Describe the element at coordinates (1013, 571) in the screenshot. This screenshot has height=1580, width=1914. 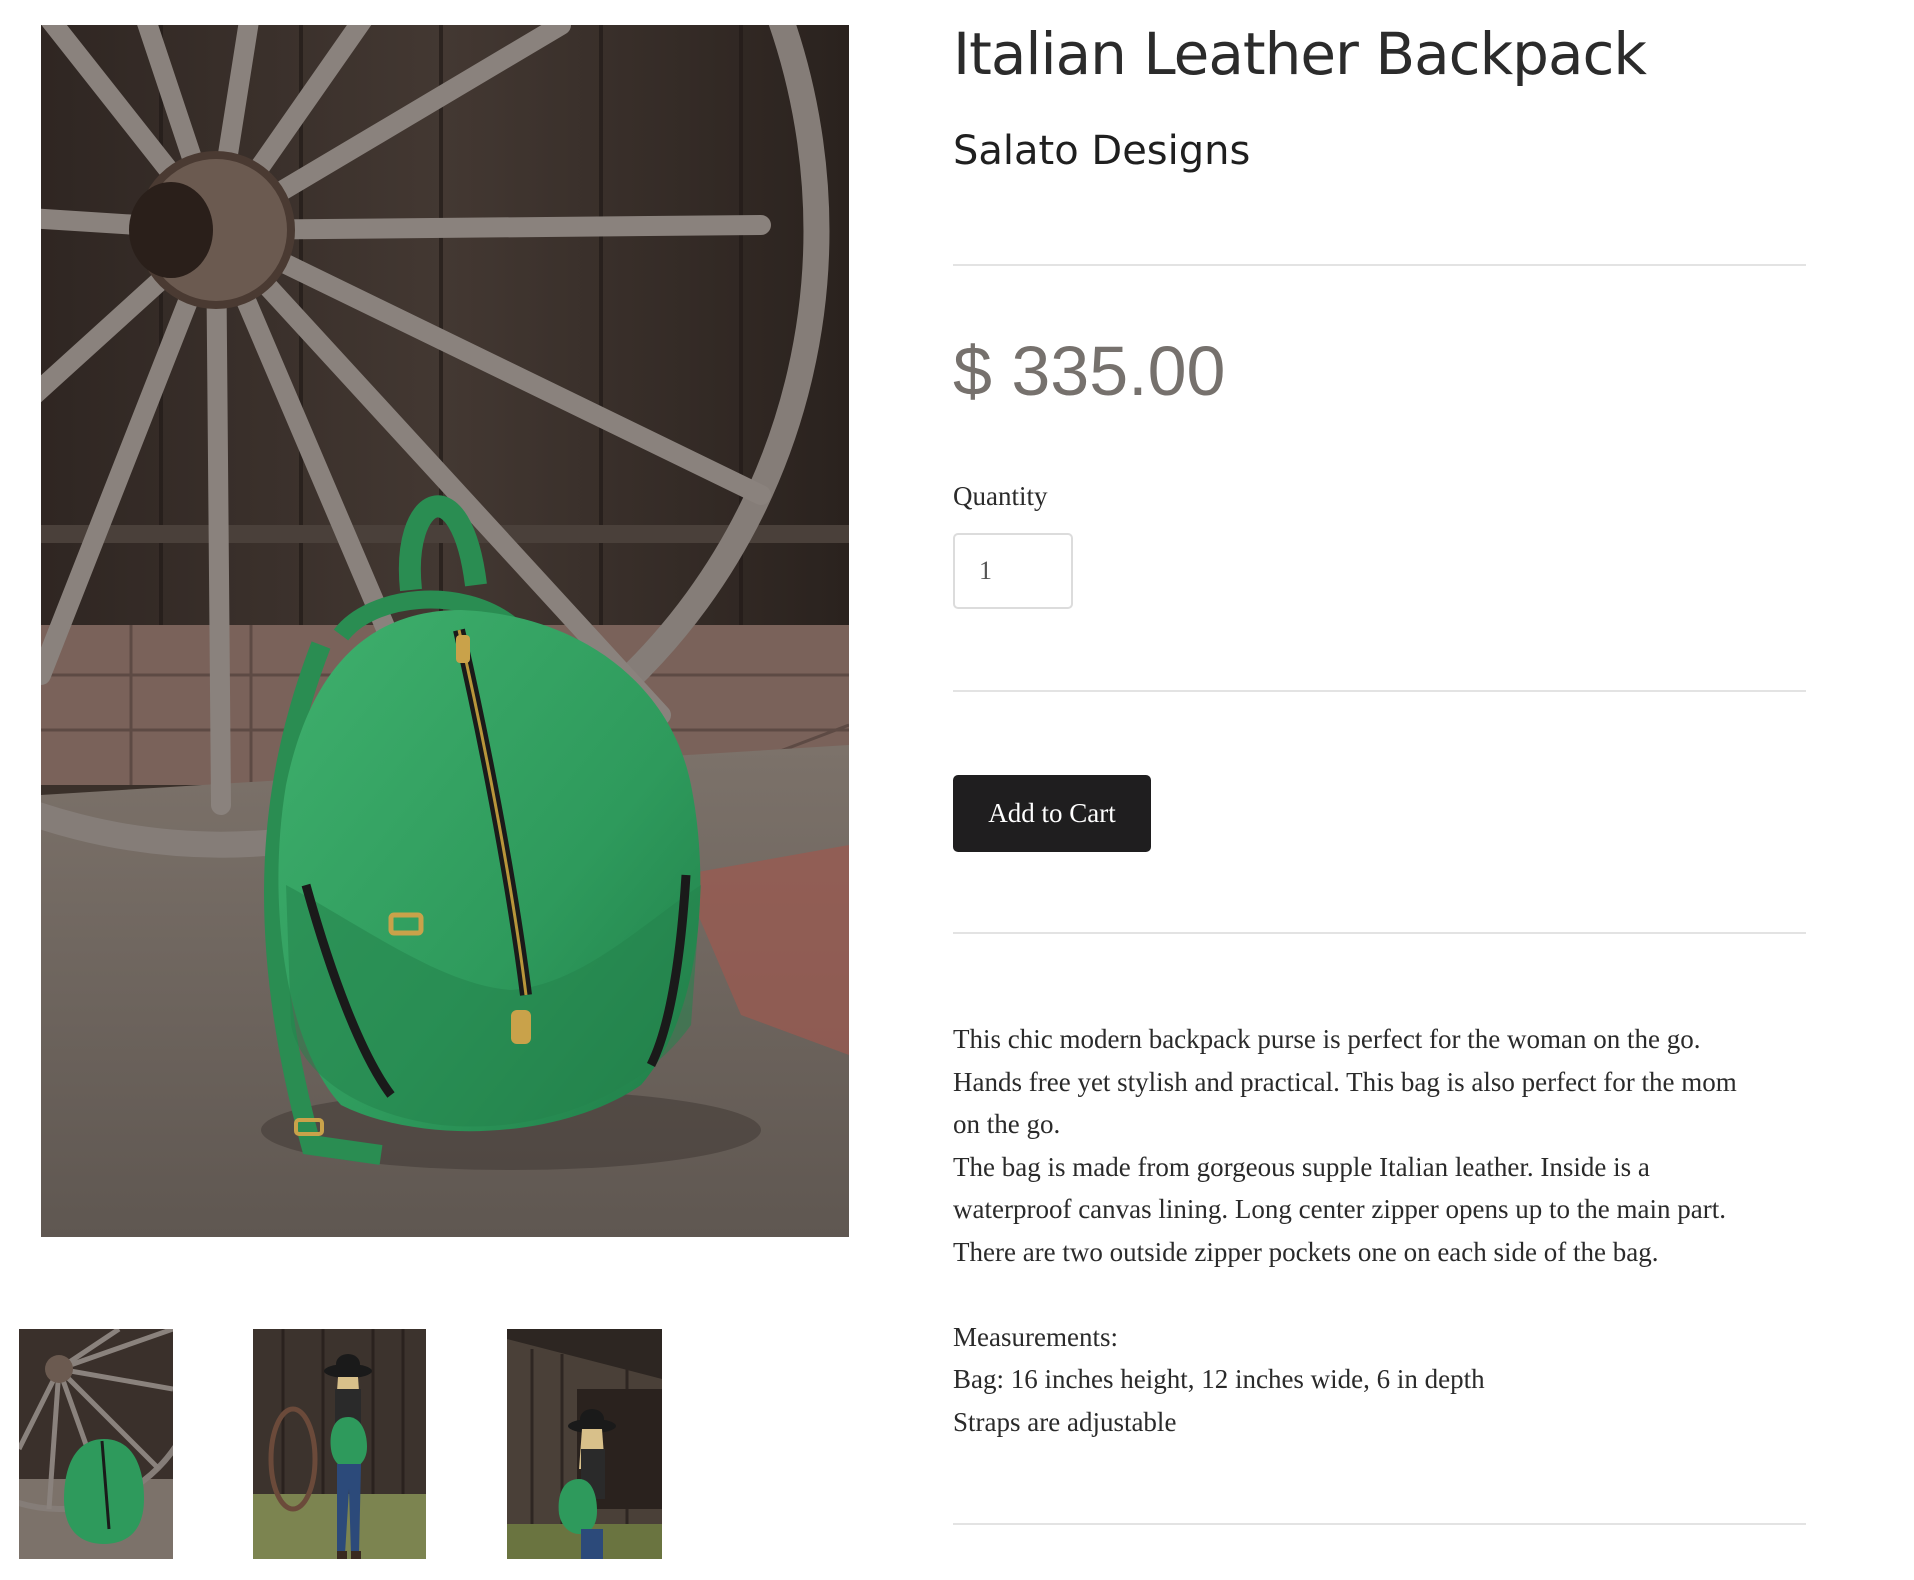
I see `quantity-input` at that location.